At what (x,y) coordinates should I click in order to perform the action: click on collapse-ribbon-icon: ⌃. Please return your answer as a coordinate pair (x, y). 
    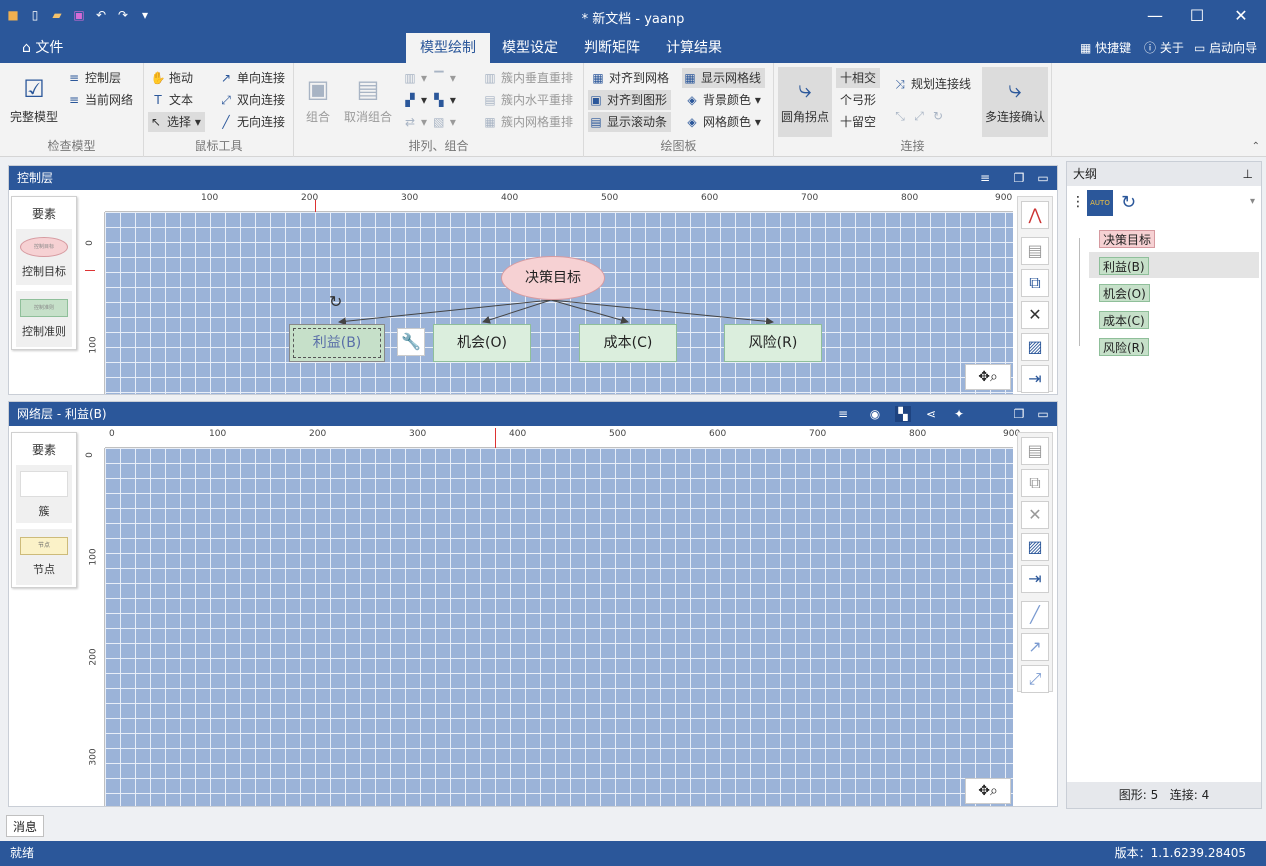
    Looking at the image, I should click on (1256, 146).